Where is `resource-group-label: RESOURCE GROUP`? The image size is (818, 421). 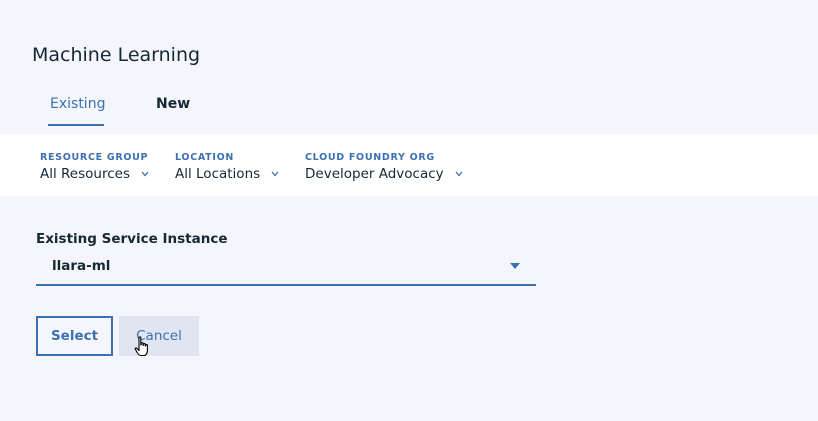 resource-group-label: RESOURCE GROUP is located at coordinates (94, 157).